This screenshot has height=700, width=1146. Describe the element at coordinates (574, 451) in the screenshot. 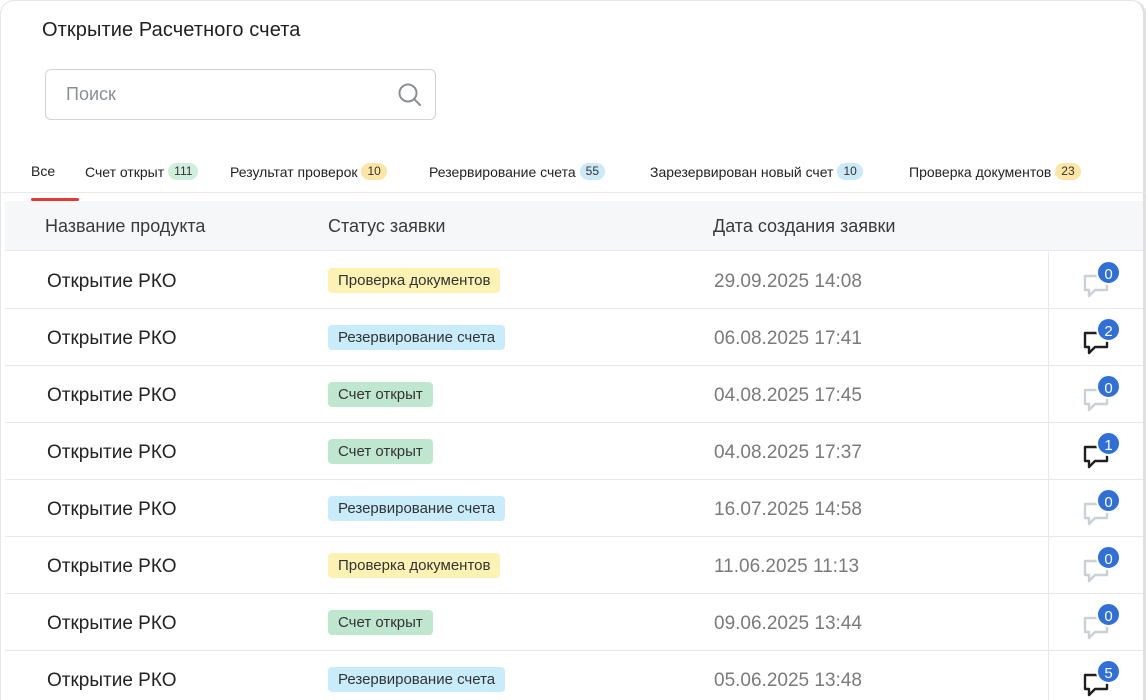

I see `table-row: Открытие РКО Счет открыт 04.08.2025 17:37 1` at that location.